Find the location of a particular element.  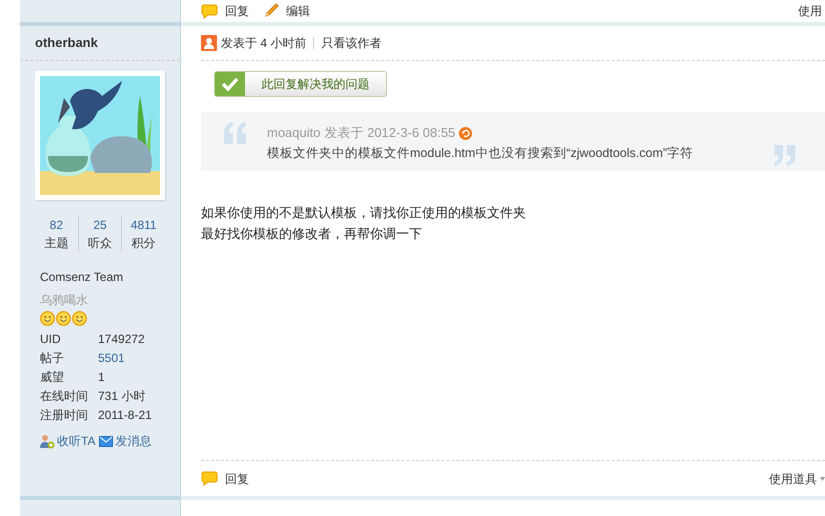

field-link: 5501 is located at coordinates (111, 358).